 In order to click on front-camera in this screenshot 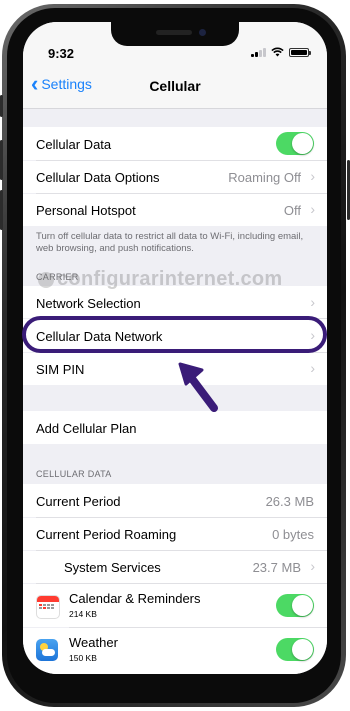, I will do `click(202, 32)`.